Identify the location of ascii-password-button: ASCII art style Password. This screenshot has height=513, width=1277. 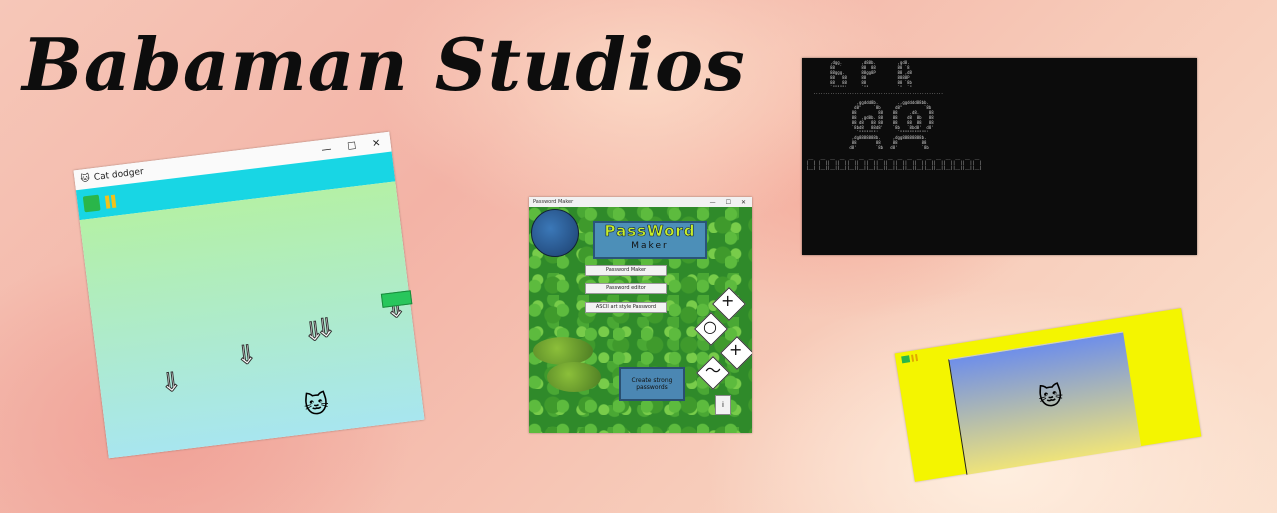
(626, 307).